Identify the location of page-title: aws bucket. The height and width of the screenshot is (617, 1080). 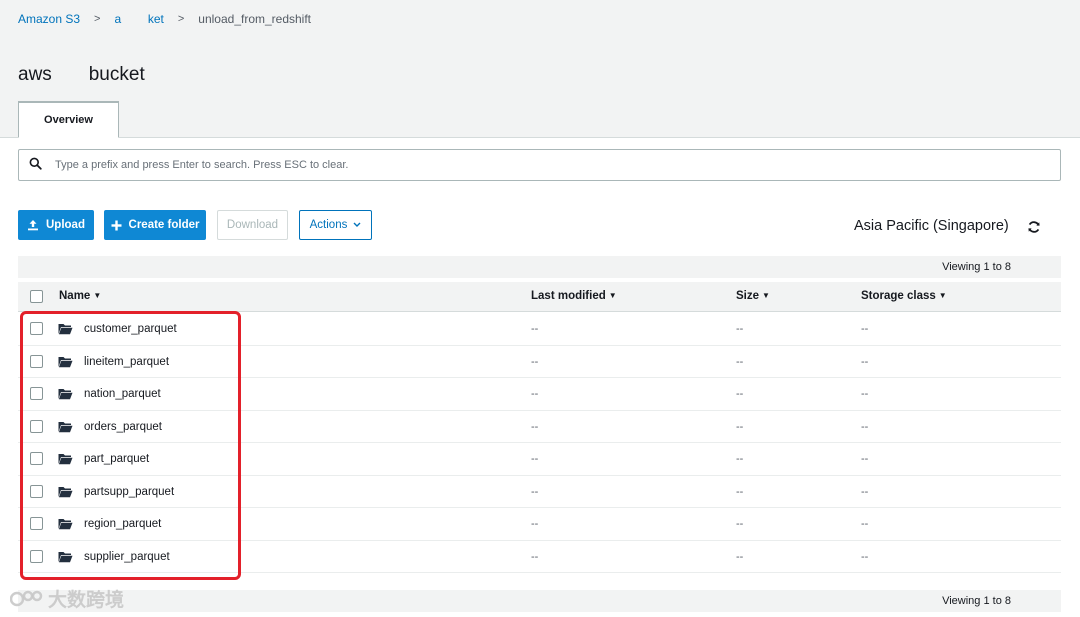
(81, 74).